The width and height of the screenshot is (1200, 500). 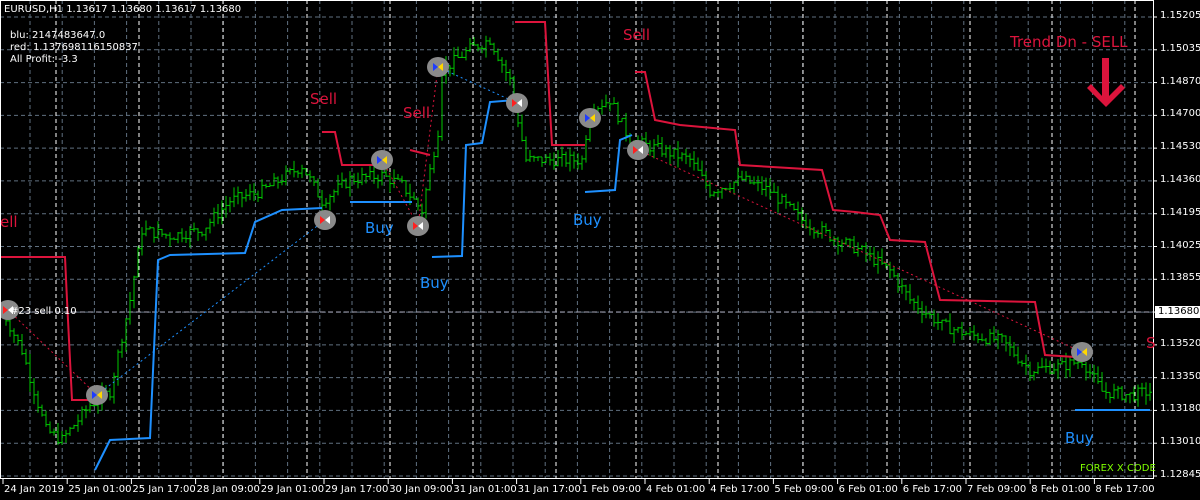 I want to click on y-tick-label: 1.14700, so click(x=1180, y=114).